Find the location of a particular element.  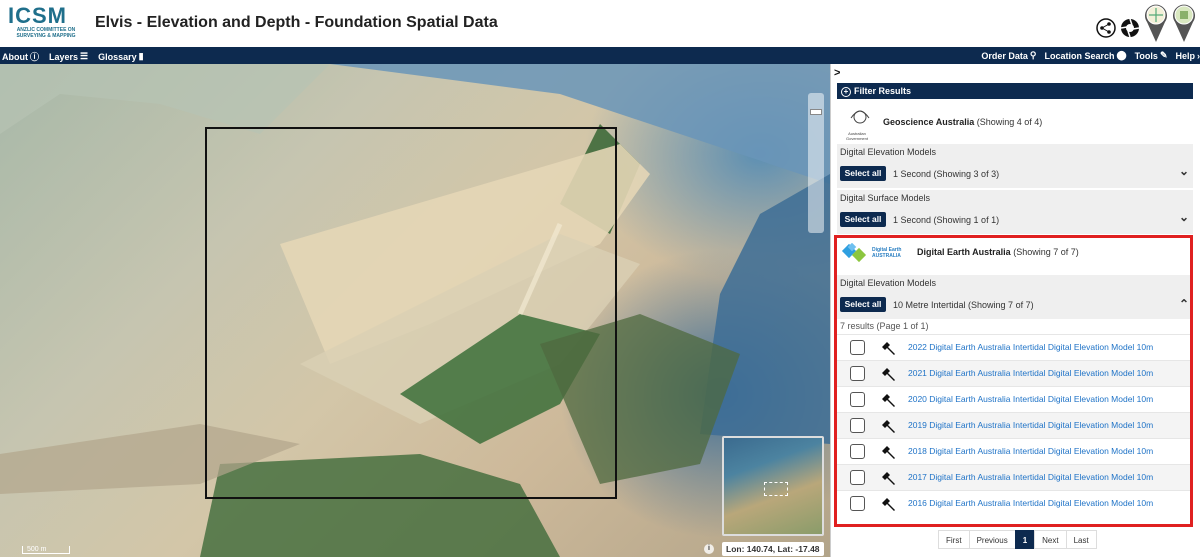

nav-help-label: Help is located at coordinates (1185, 55).